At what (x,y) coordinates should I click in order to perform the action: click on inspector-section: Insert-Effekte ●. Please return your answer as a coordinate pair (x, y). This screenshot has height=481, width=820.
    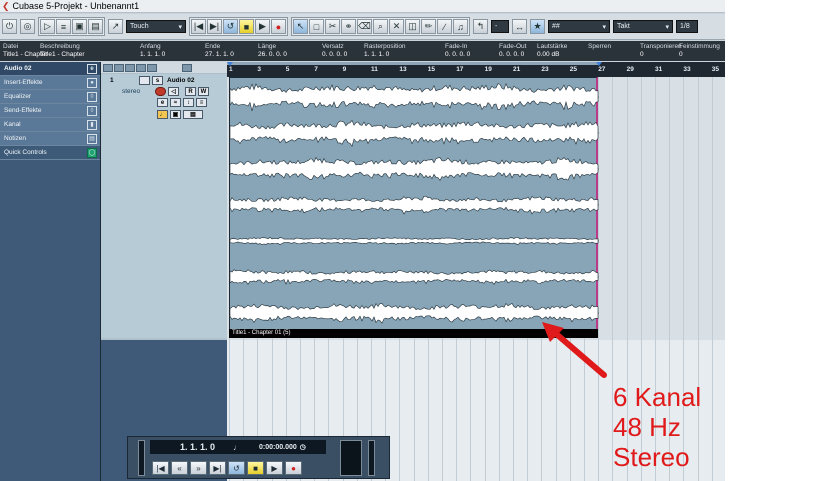
    Looking at the image, I should click on (50, 83).